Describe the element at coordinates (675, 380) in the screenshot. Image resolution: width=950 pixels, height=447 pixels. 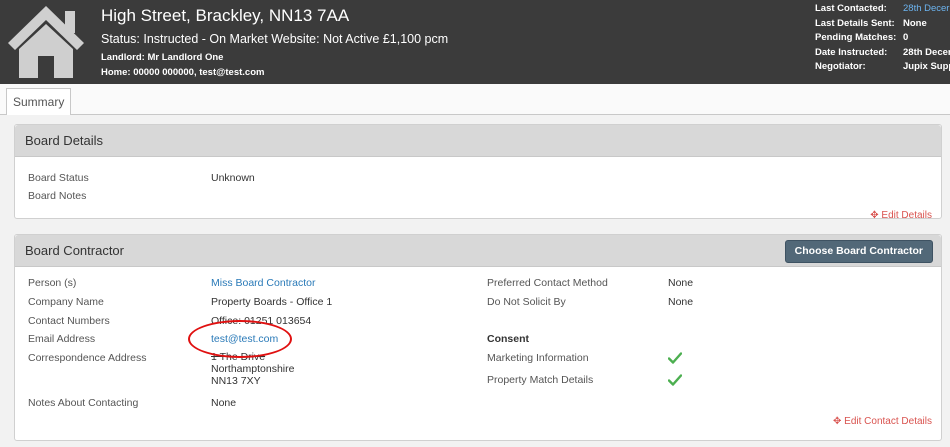
I see `property-match-check-icon` at that location.